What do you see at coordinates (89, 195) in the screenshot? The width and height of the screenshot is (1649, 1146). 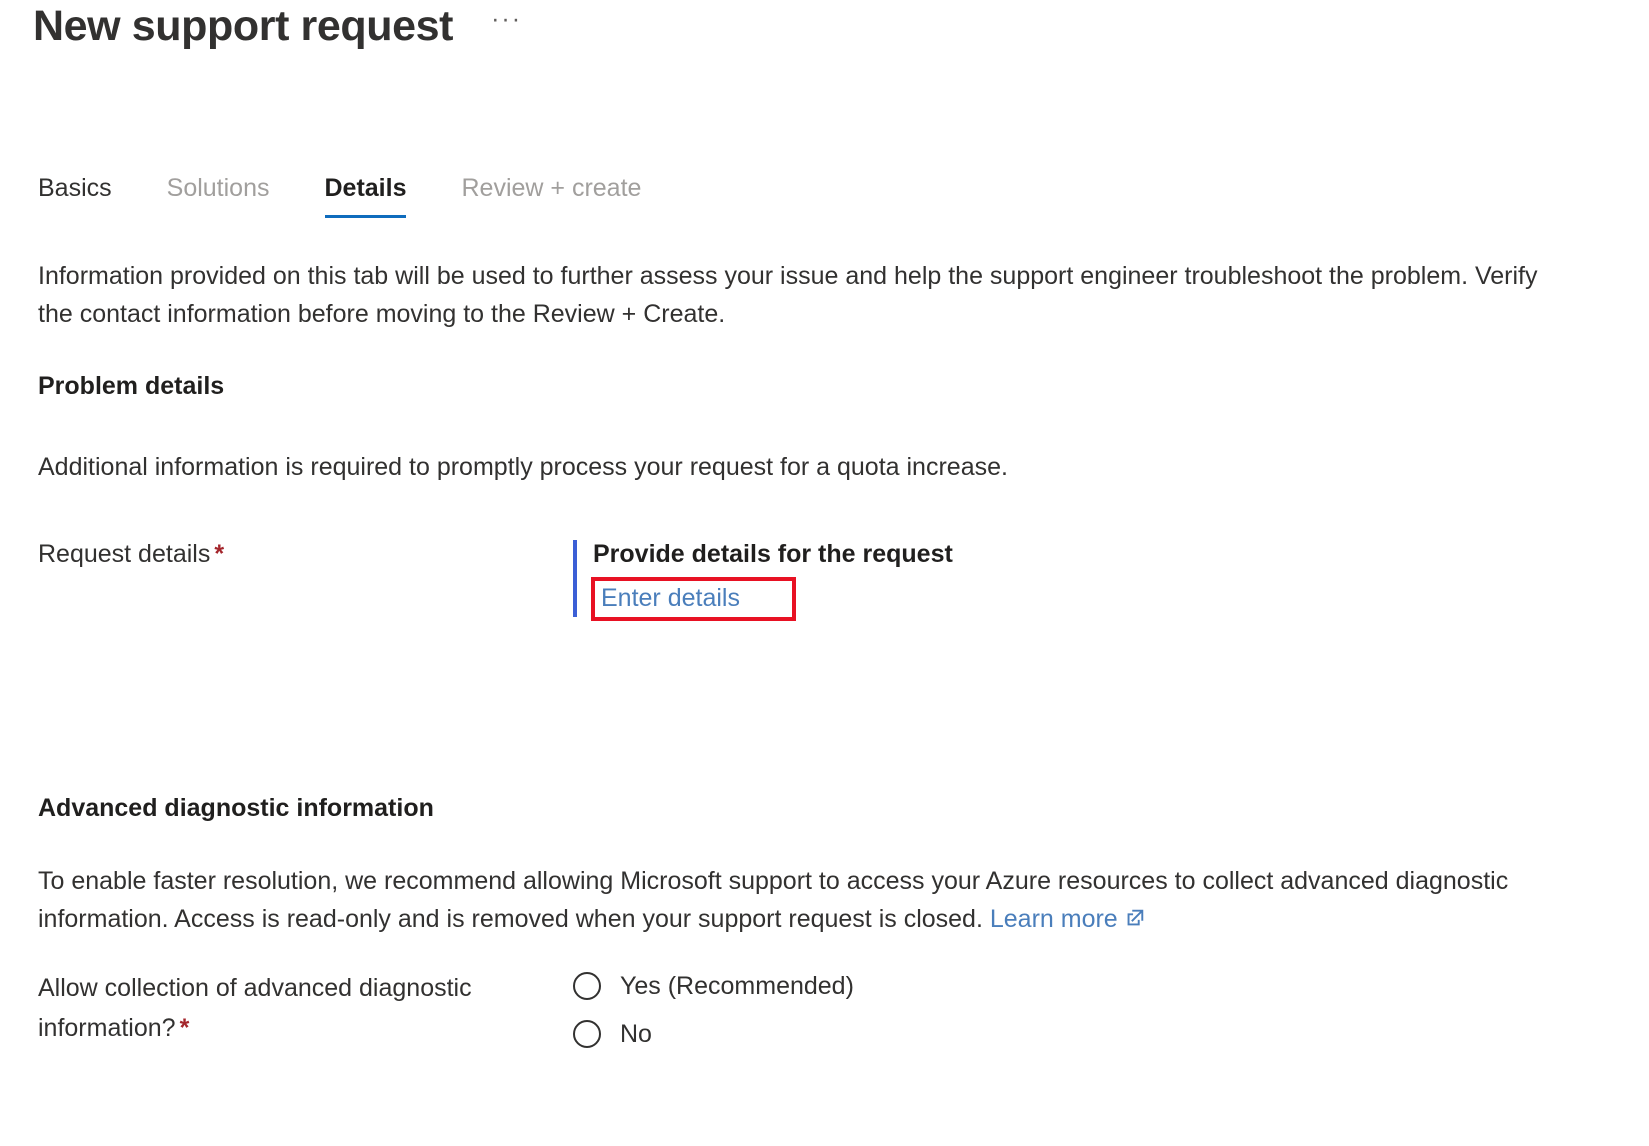 I see `tab-basics: Basics` at bounding box center [89, 195].